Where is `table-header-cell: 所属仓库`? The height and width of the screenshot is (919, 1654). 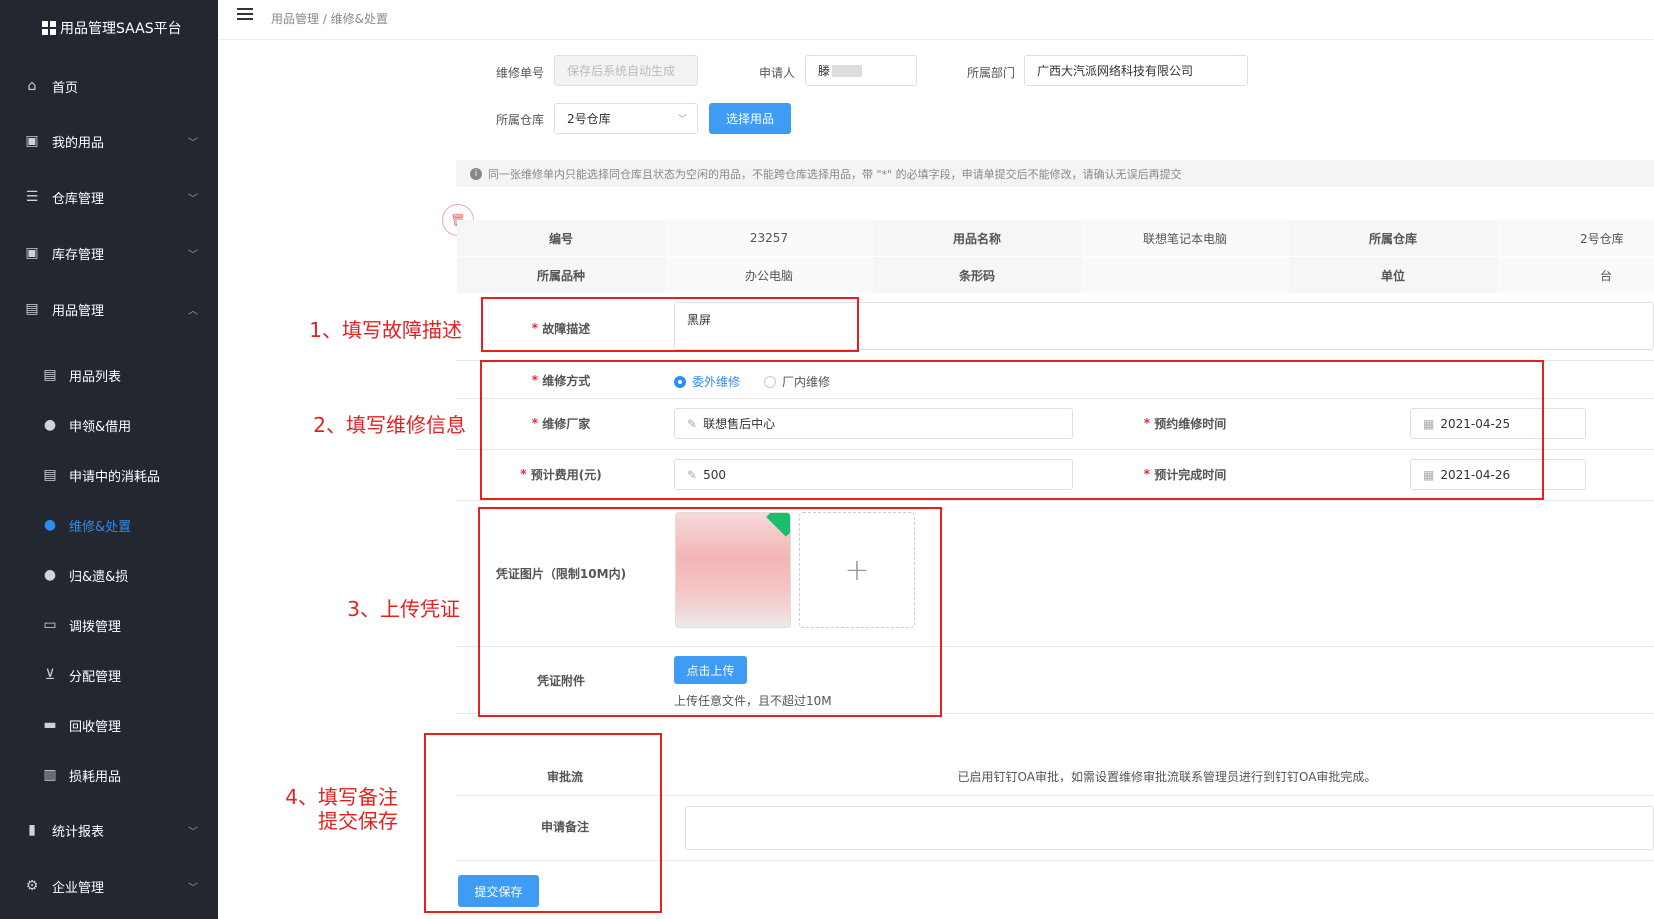
table-header-cell: 所属仓库 is located at coordinates (1393, 238).